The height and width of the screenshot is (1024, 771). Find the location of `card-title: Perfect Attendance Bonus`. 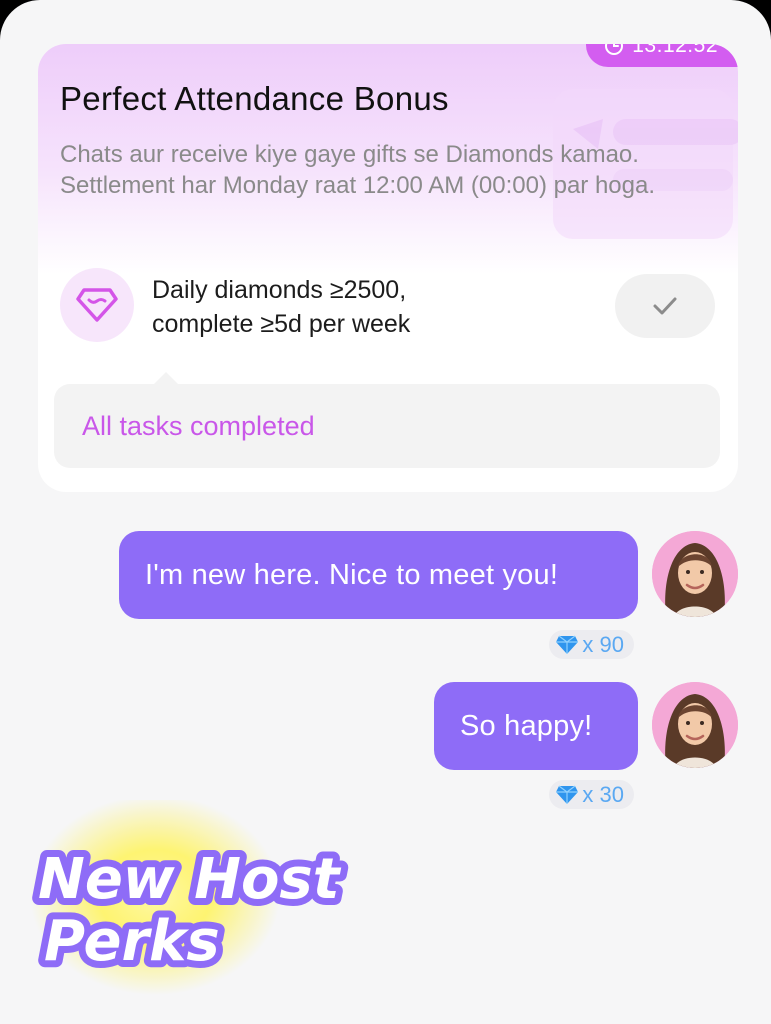

card-title: Perfect Attendance Bonus is located at coordinates (254, 98).